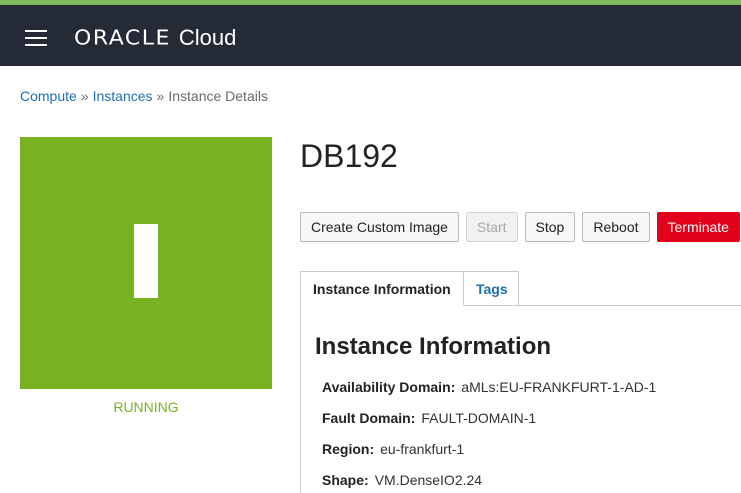 The width and height of the screenshot is (741, 493). I want to click on field-value: FAULT-DOMAIN-1, so click(479, 418).